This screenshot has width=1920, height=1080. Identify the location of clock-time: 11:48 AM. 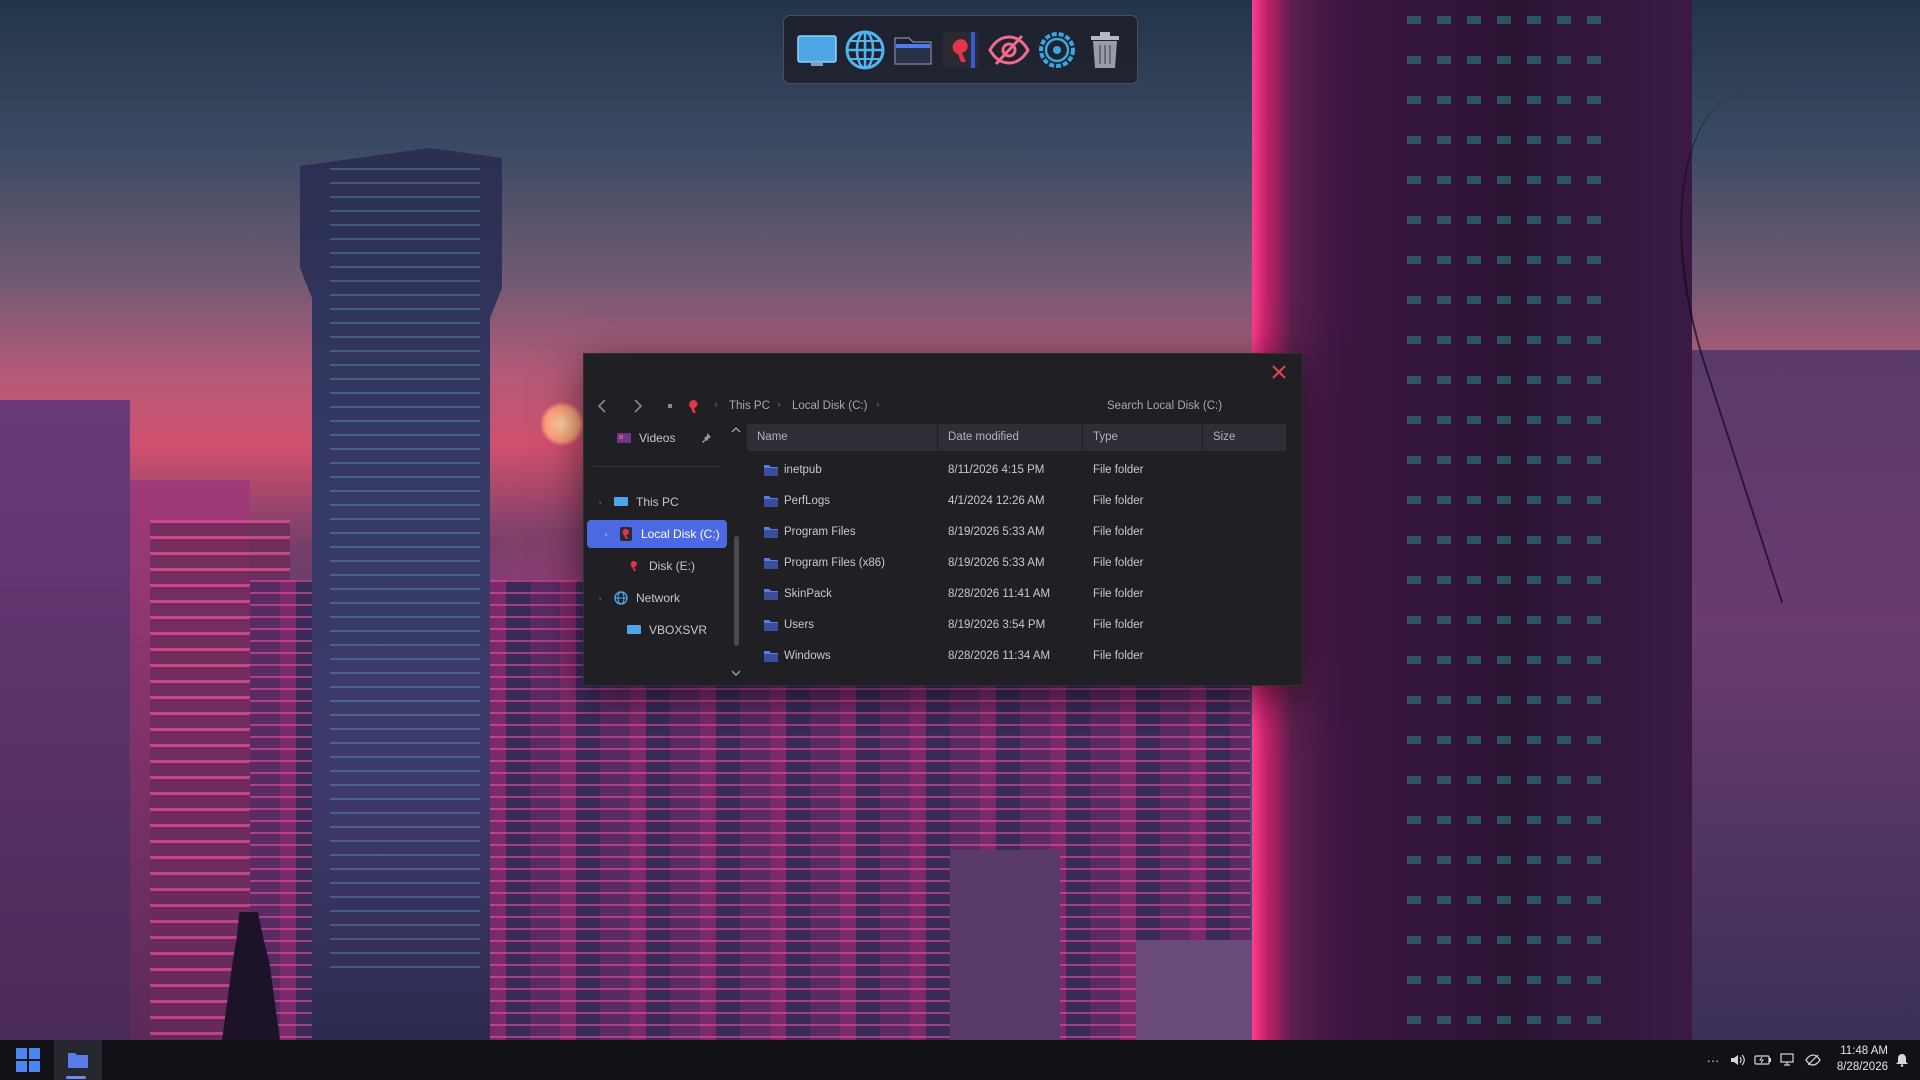
(1864, 1051).